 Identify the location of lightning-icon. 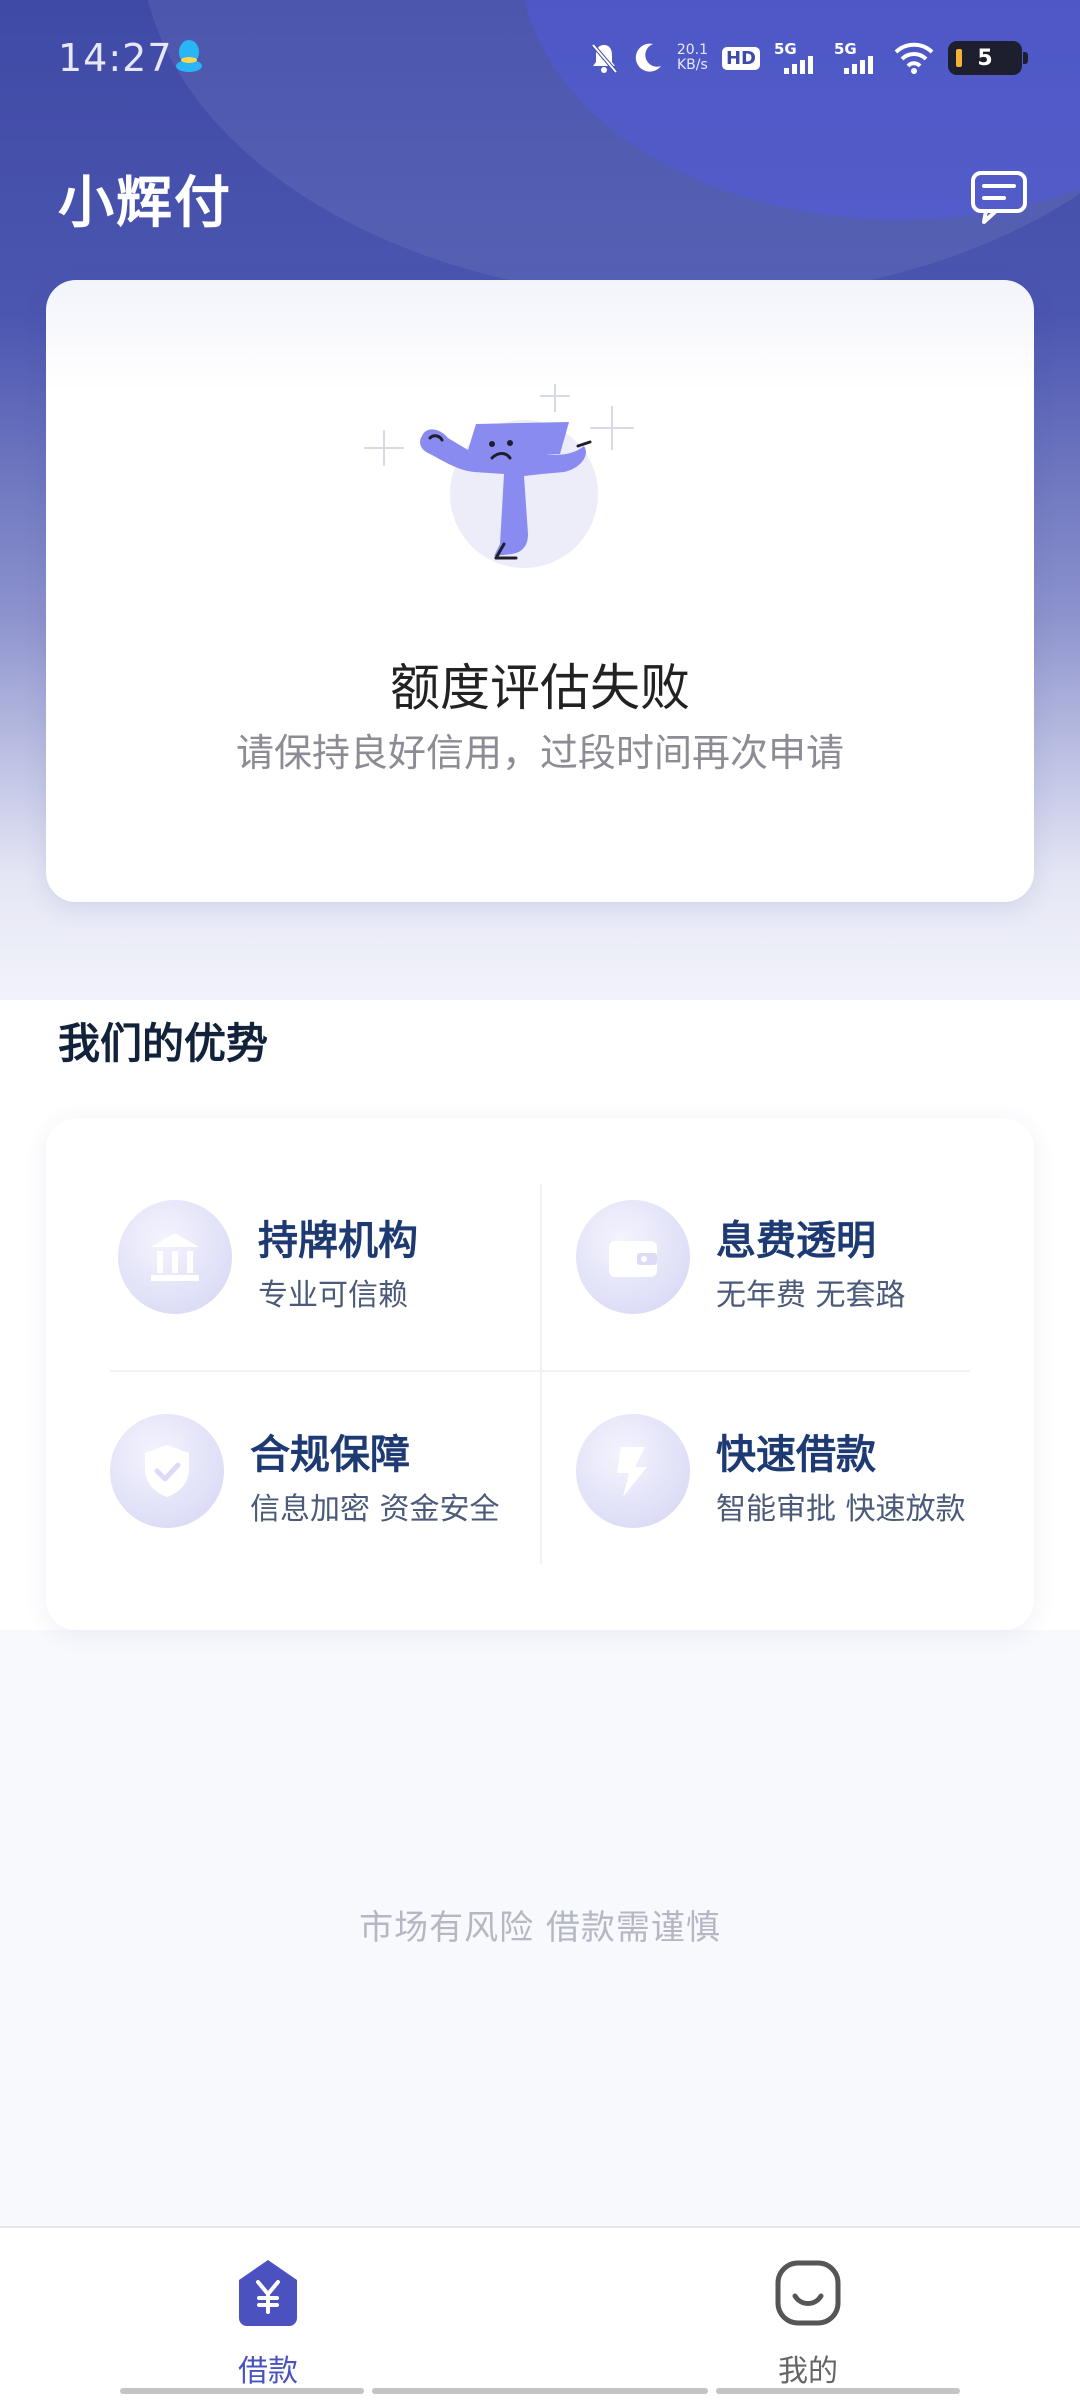
(633, 1471).